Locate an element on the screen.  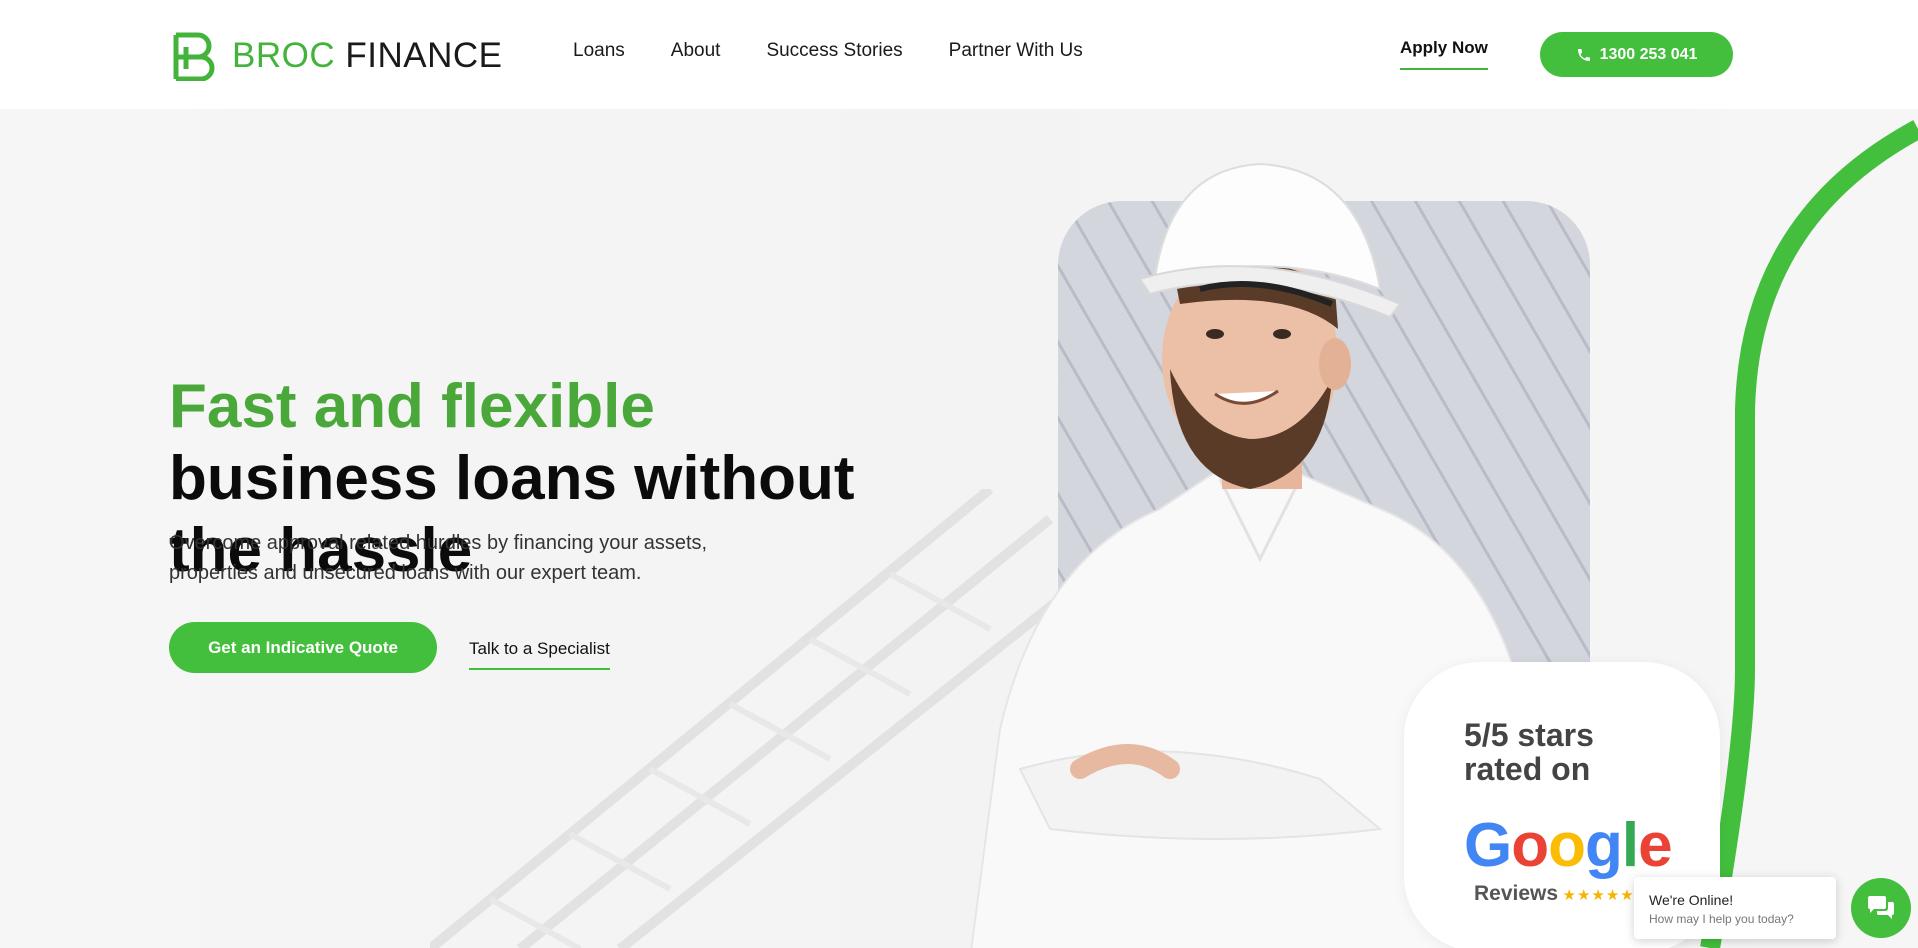
review-line-1: 5/5 stars is located at coordinates (1529, 735).